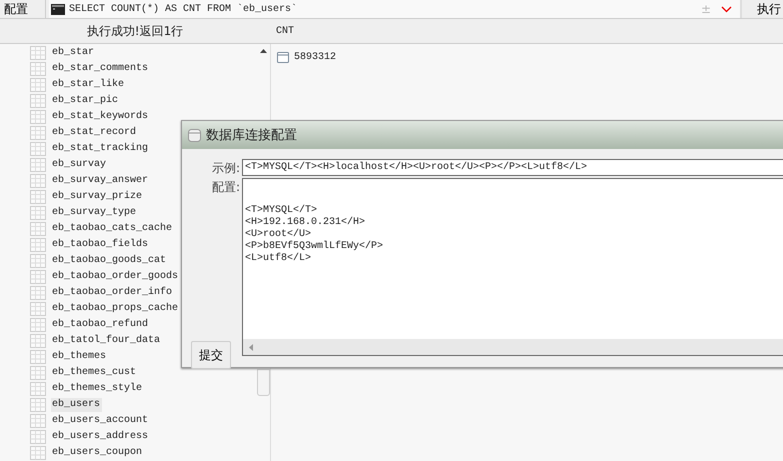  What do you see at coordinates (135, 31) in the screenshot?
I see `status-text: 执行成功!返回1行` at bounding box center [135, 31].